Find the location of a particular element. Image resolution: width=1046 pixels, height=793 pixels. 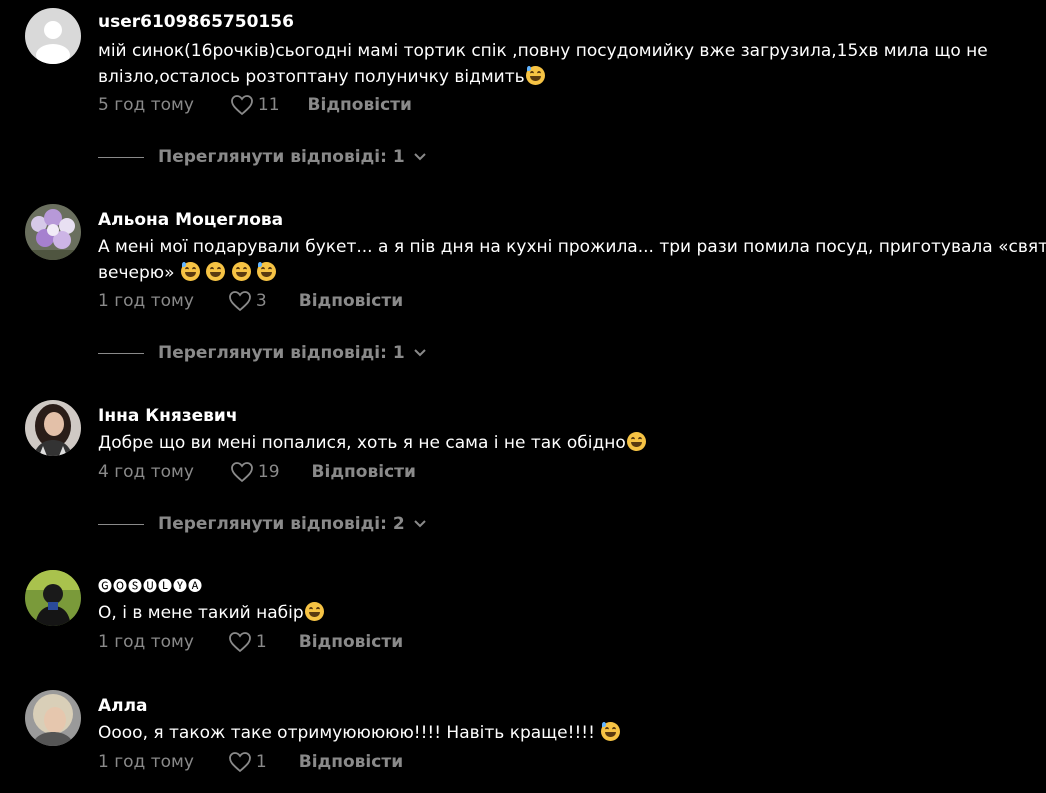

like-button: 3 is located at coordinates (247, 301).